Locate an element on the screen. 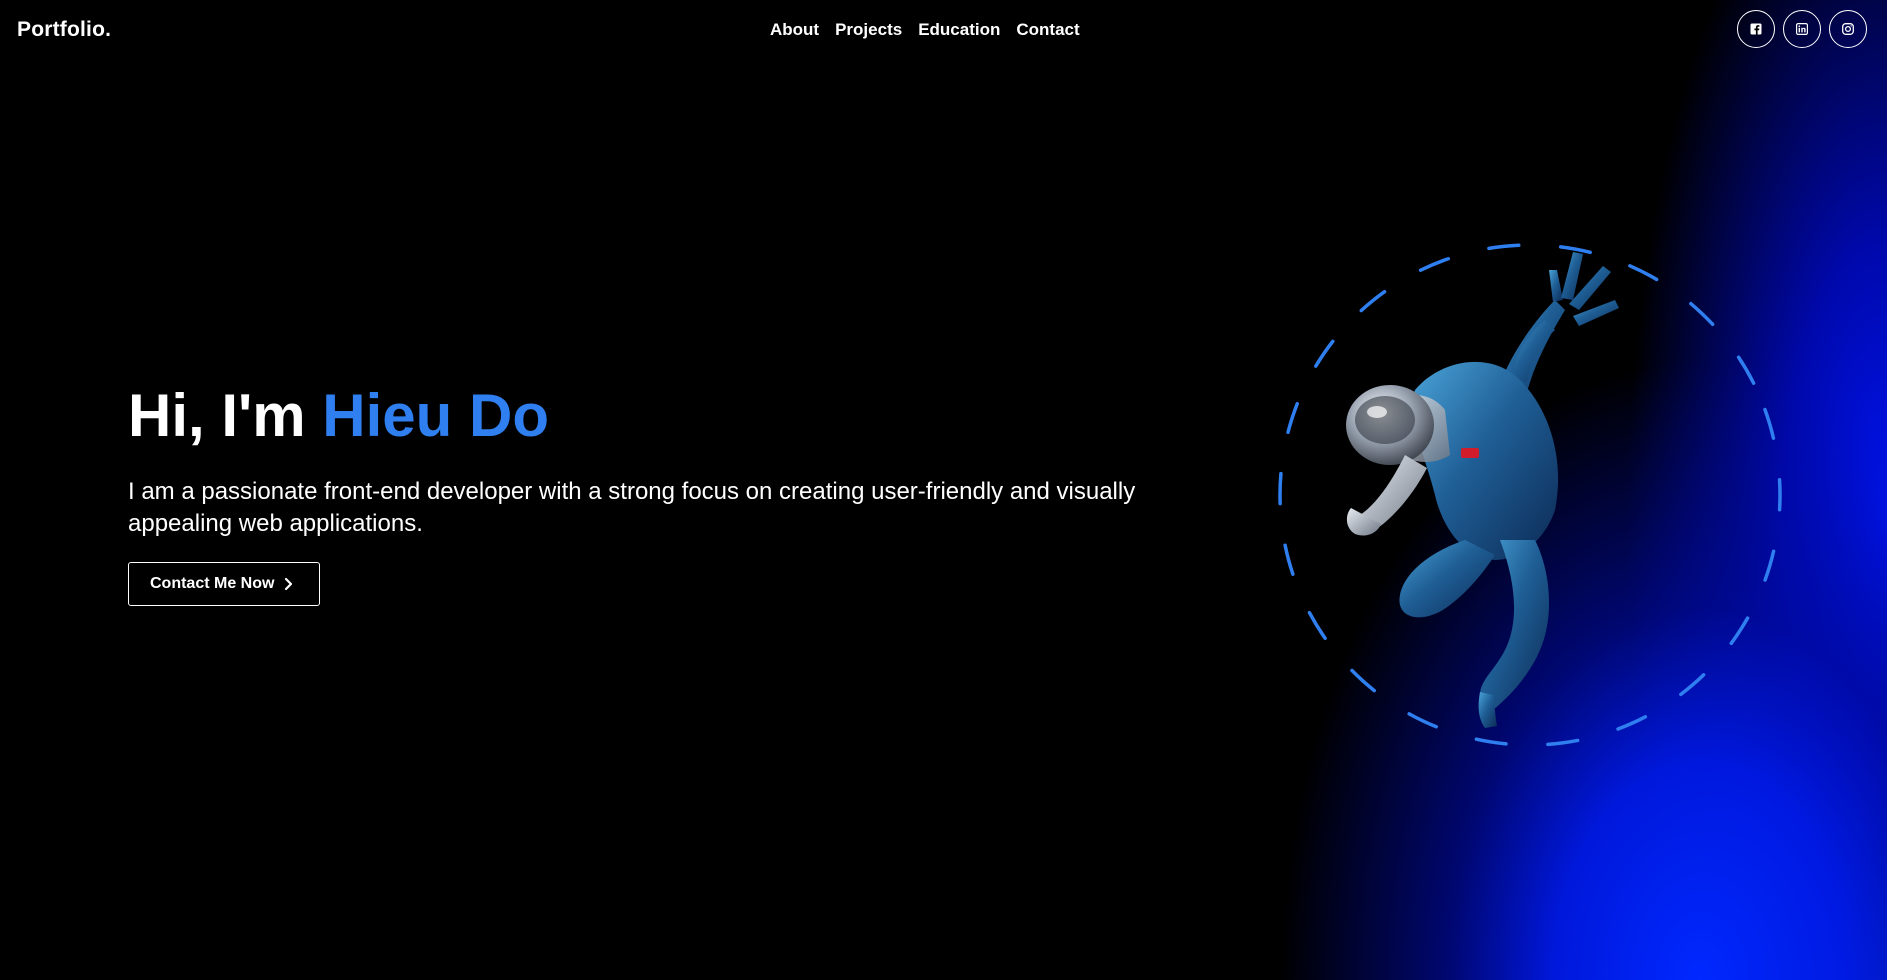  social-links is located at coordinates (1802, 29).